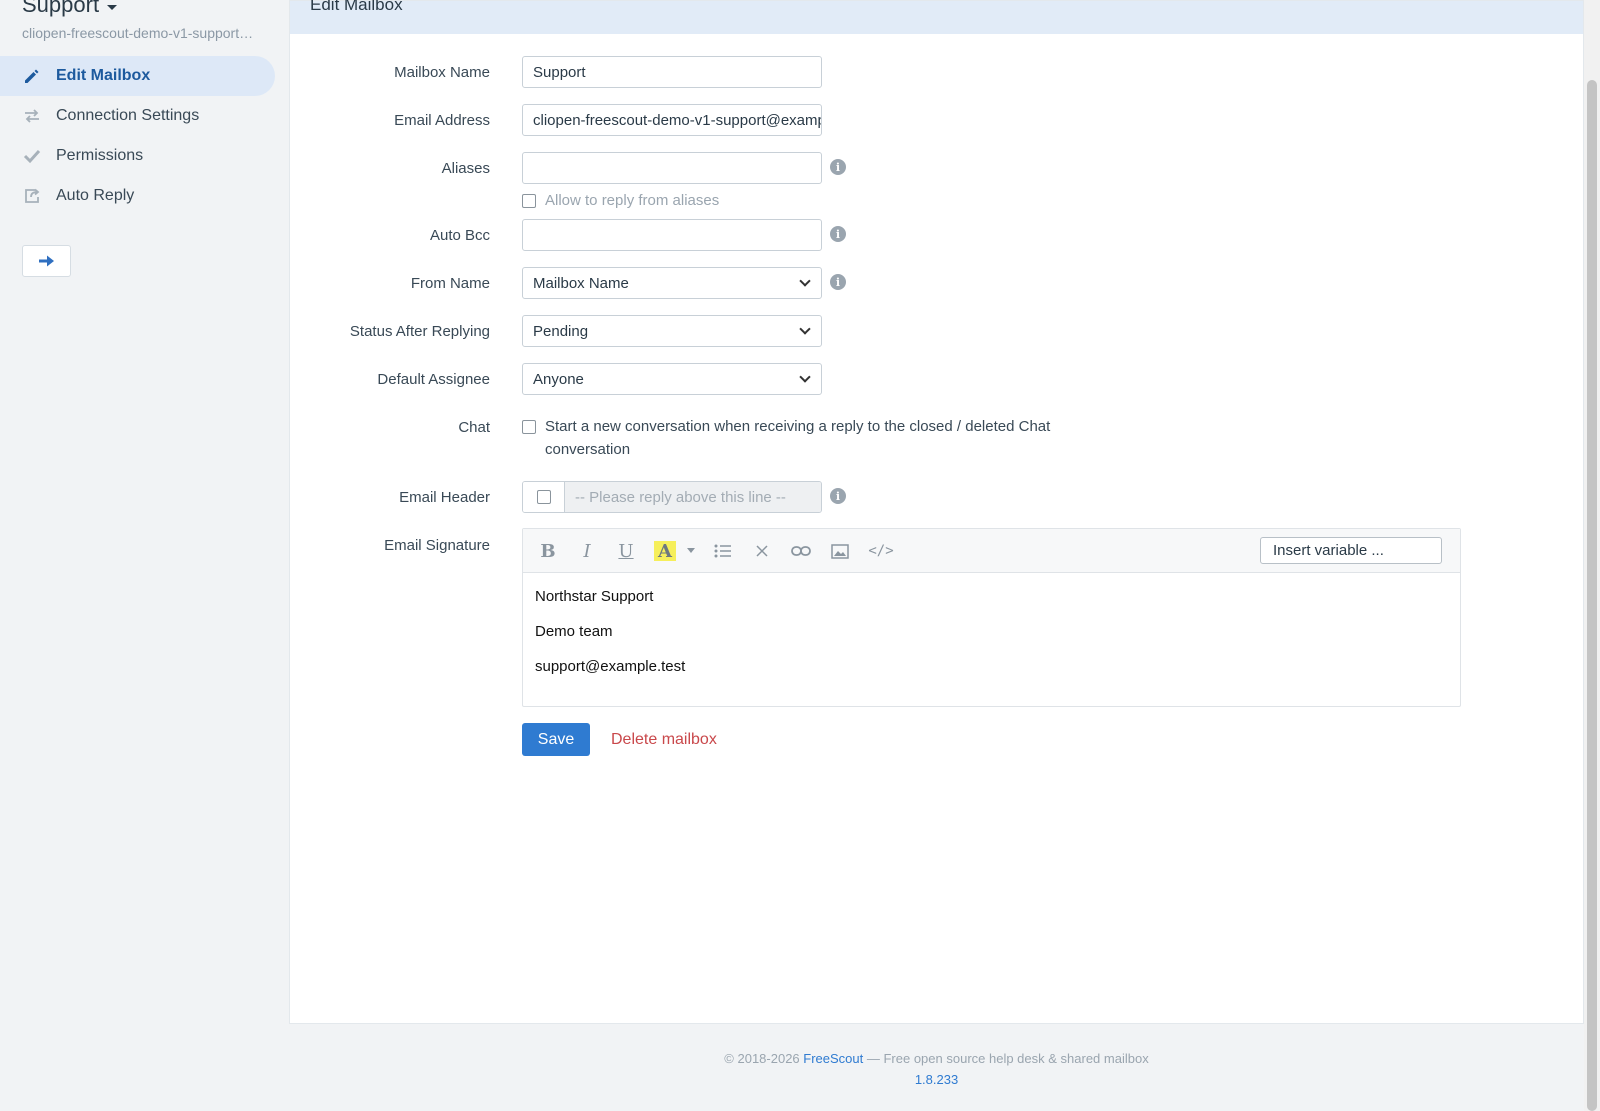  I want to click on email-header-info-icon: i, so click(838, 496).